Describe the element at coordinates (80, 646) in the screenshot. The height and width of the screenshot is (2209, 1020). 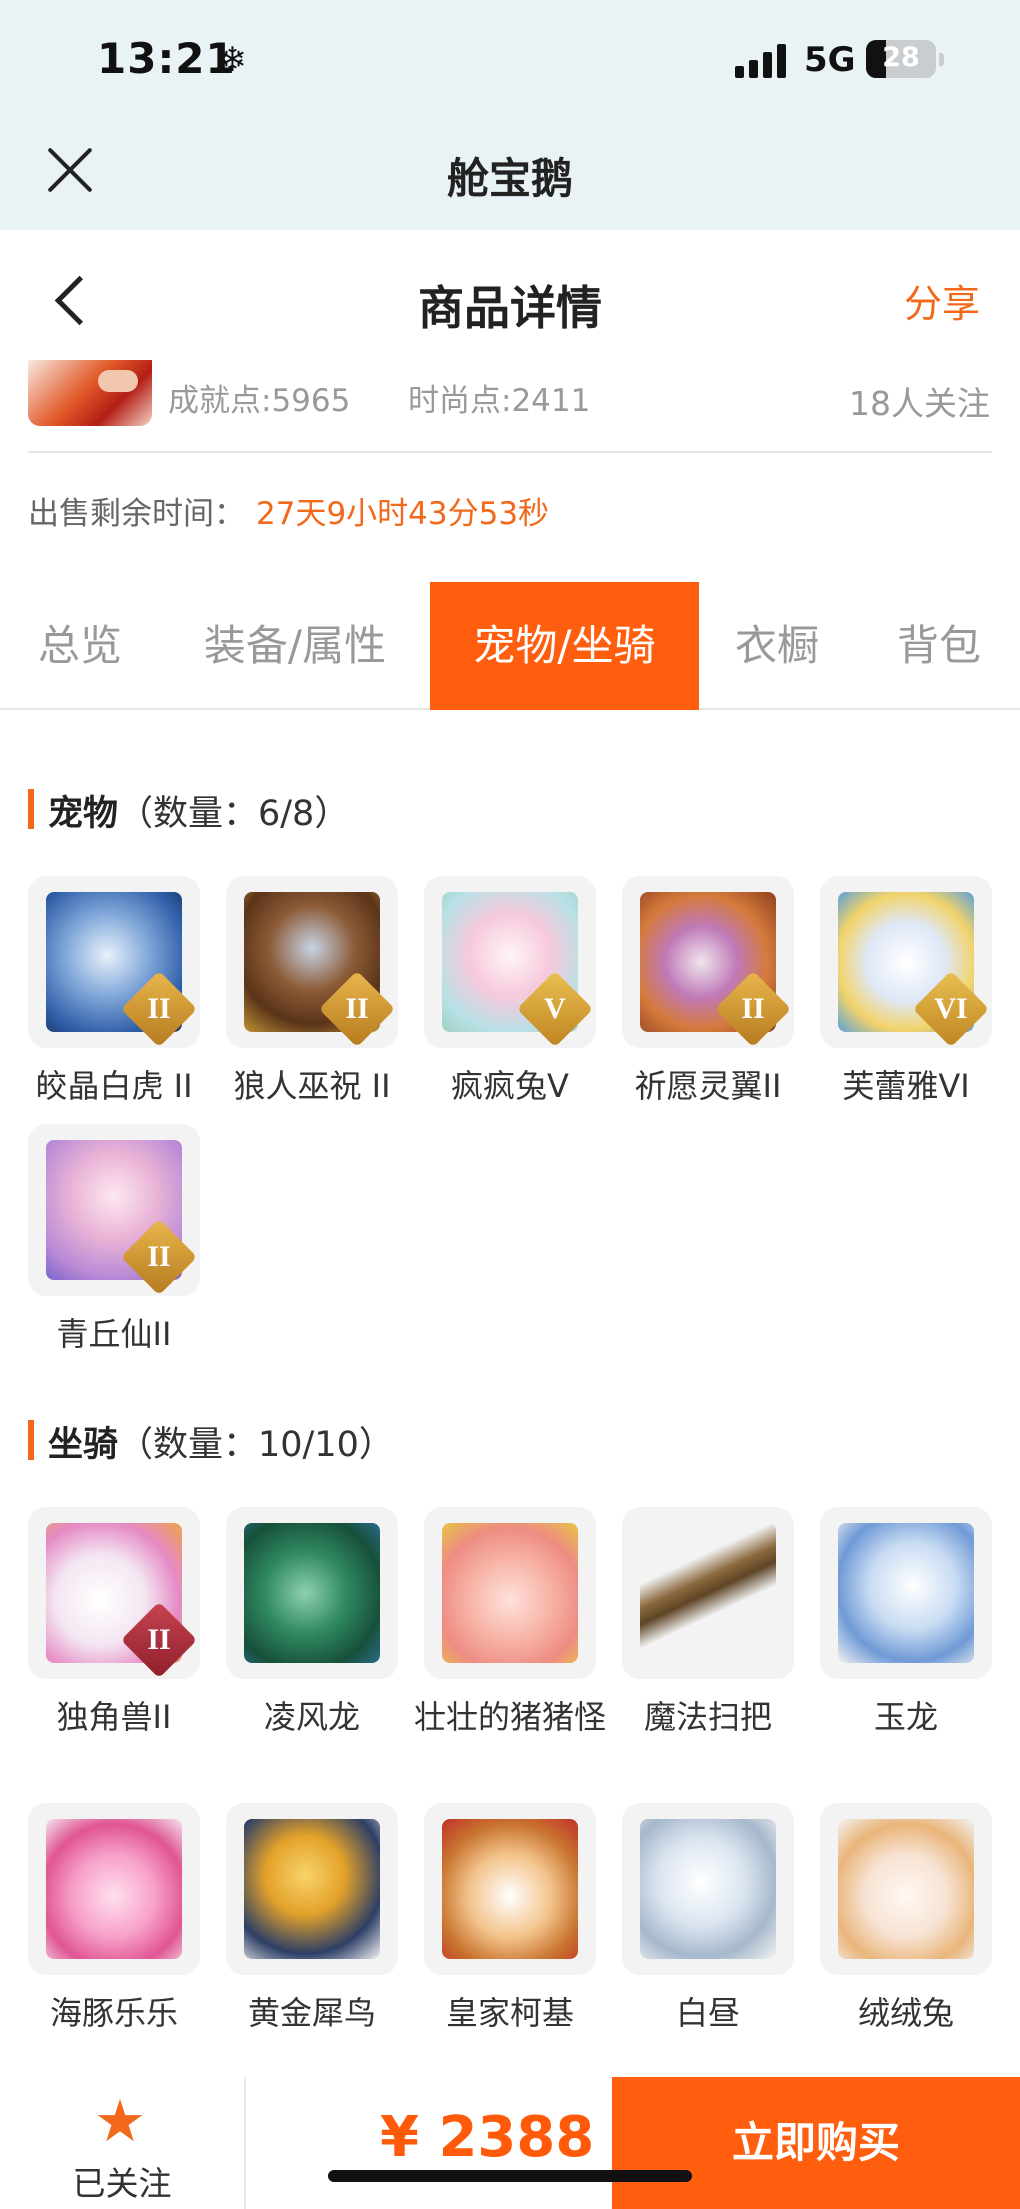
I see `tab-overview: 总览` at that location.